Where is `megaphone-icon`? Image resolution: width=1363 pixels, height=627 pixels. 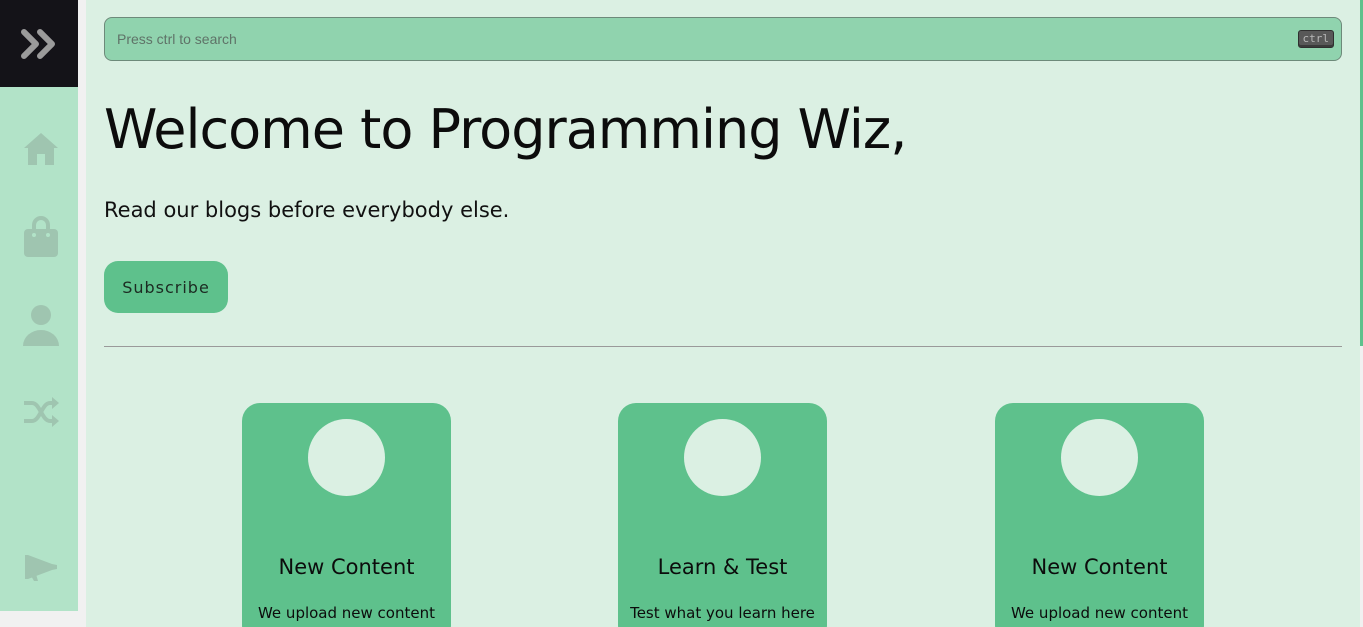
megaphone-icon is located at coordinates (41, 568).